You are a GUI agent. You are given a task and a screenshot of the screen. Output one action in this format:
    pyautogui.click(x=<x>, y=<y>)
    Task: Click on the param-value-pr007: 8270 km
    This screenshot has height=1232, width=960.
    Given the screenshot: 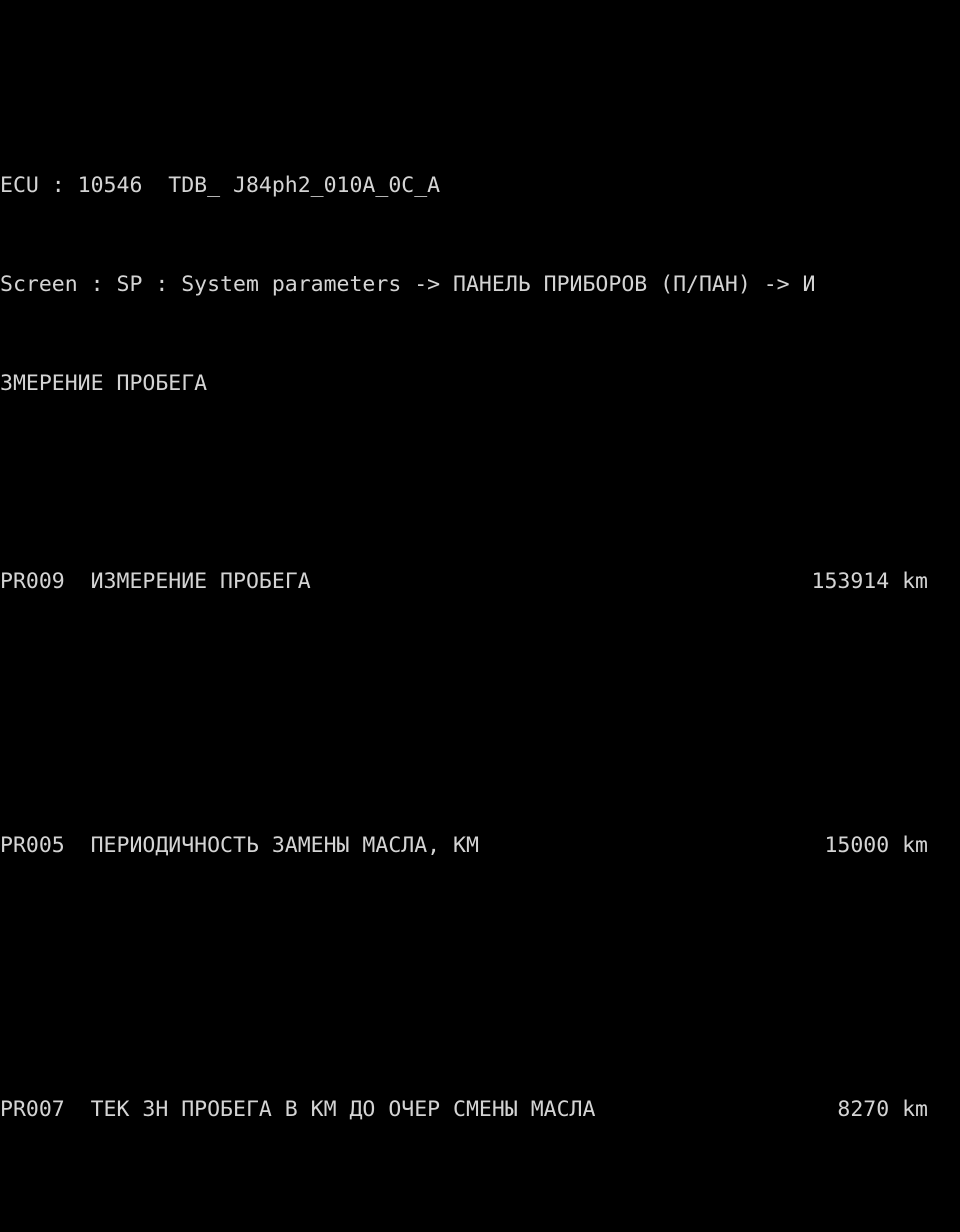 What is the action you would take?
    pyautogui.click(x=898, y=1109)
    